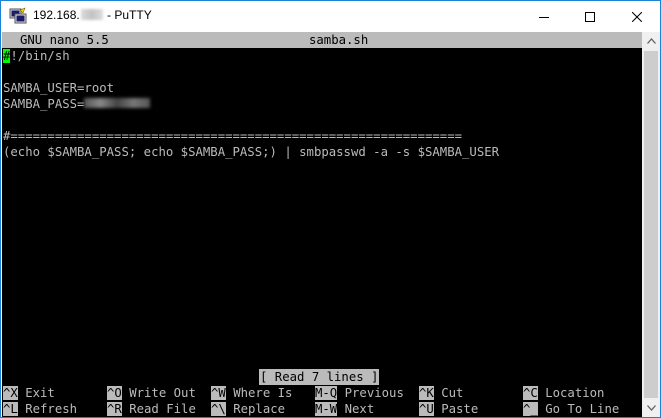  I want to click on minimize-icon, so click(544, 17).